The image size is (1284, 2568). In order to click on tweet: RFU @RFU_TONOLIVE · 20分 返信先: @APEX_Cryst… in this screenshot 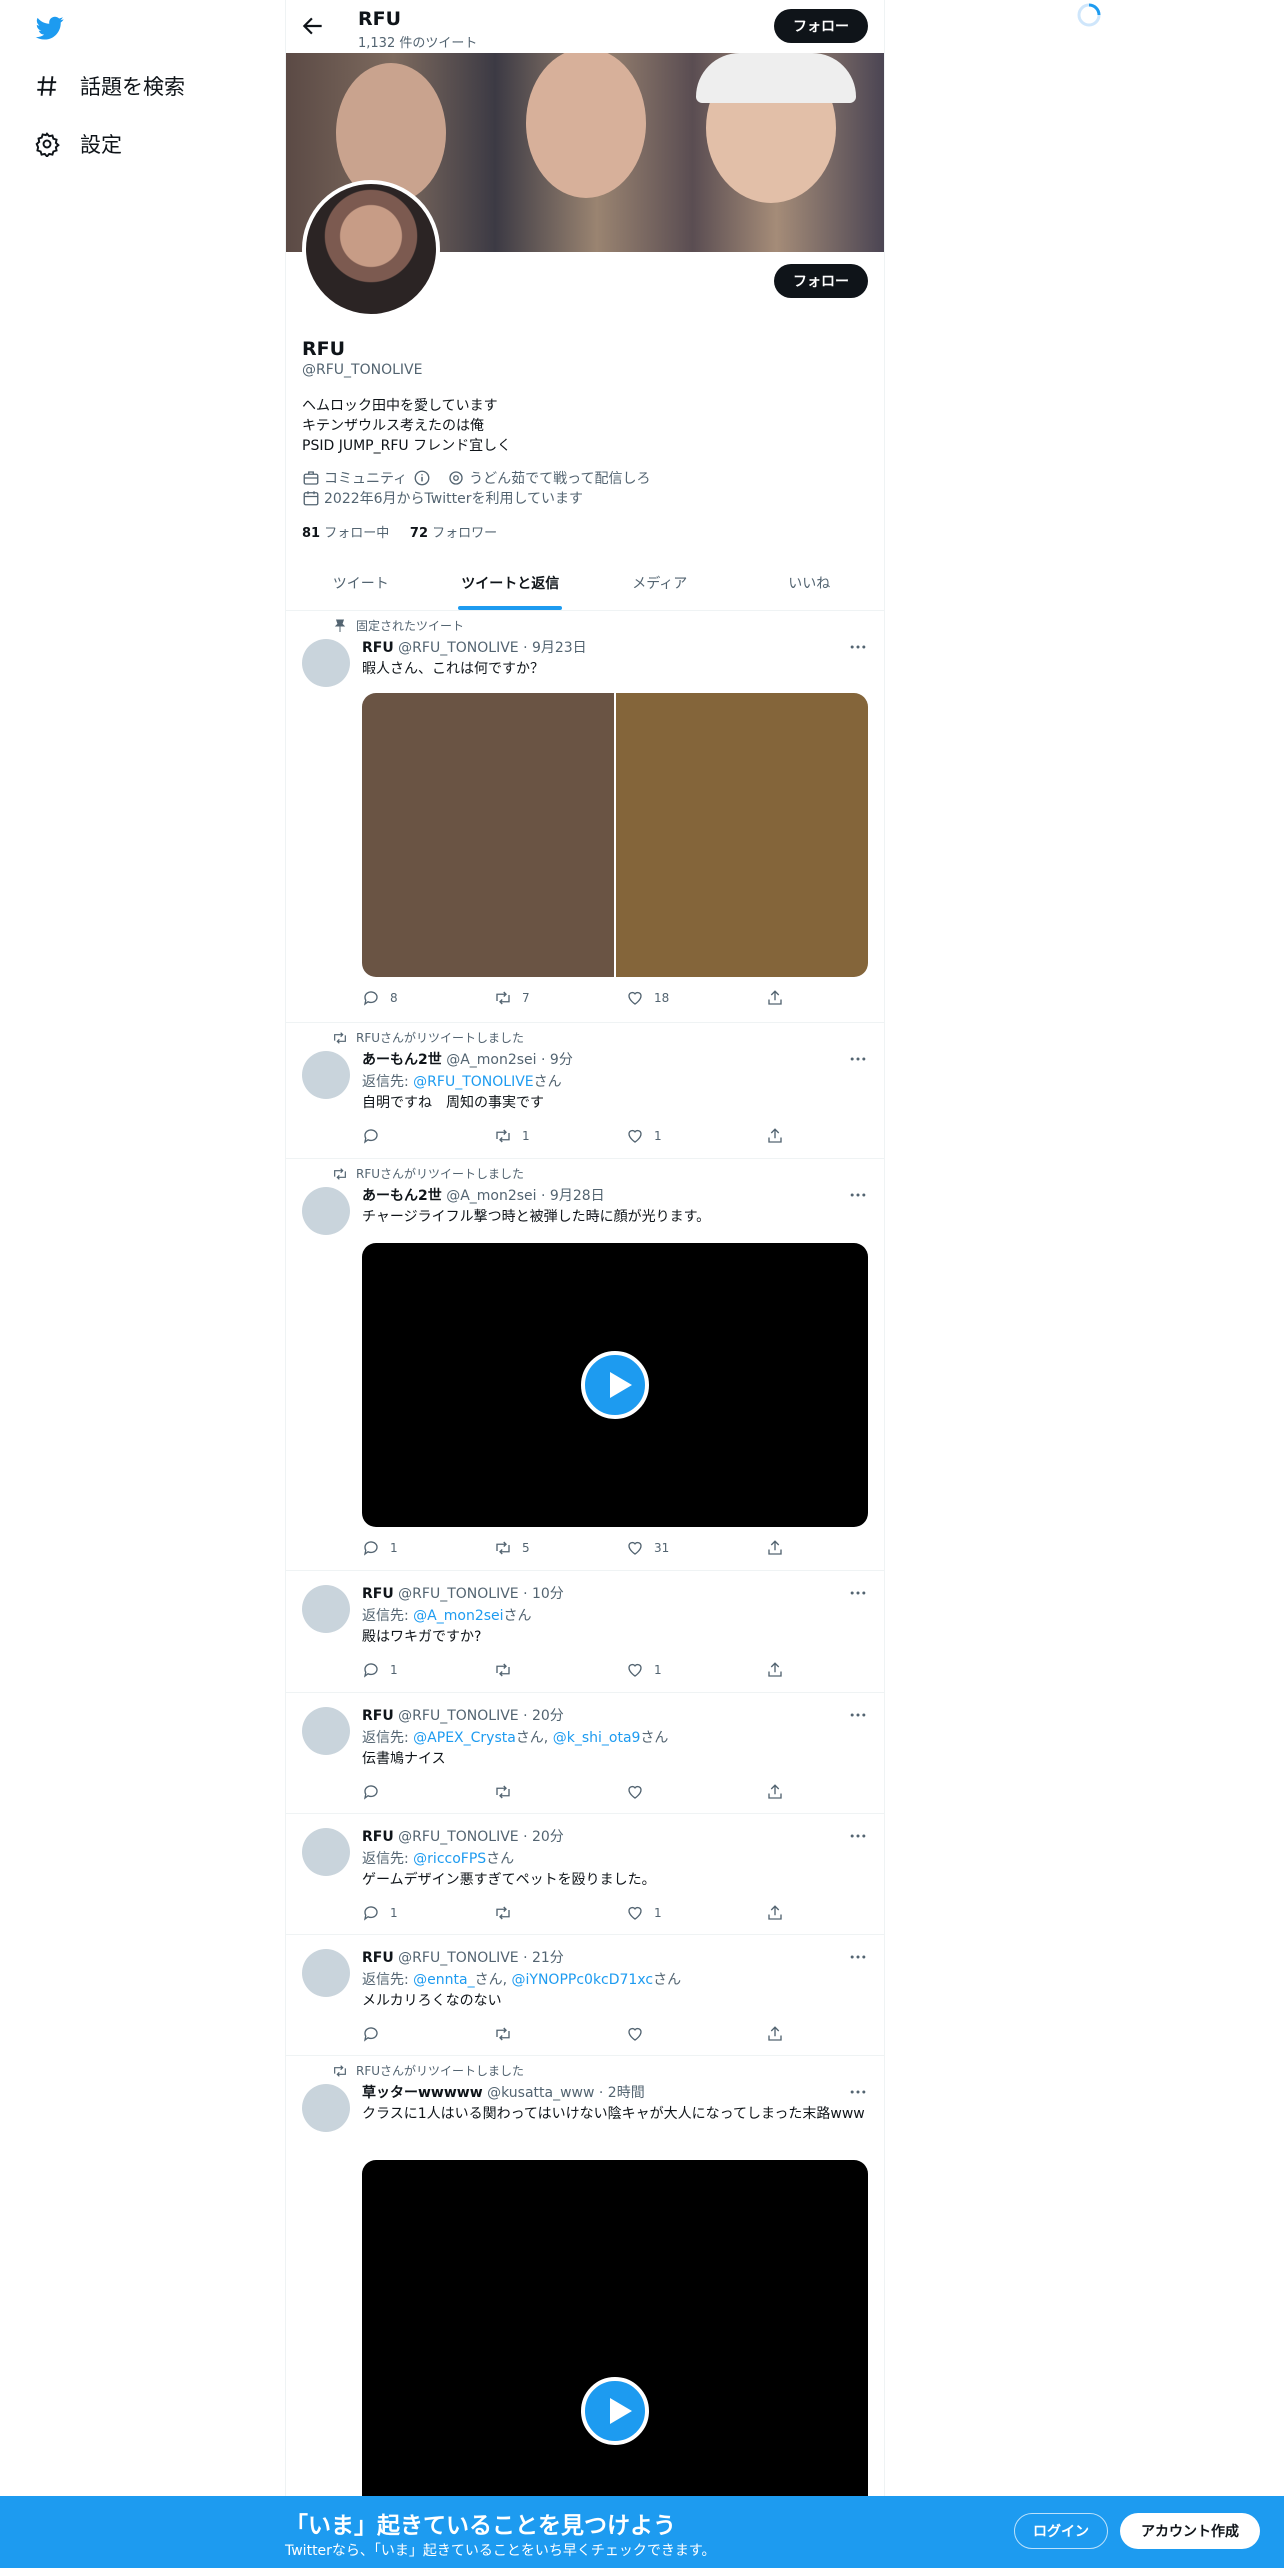, I will do `click(585, 1753)`.